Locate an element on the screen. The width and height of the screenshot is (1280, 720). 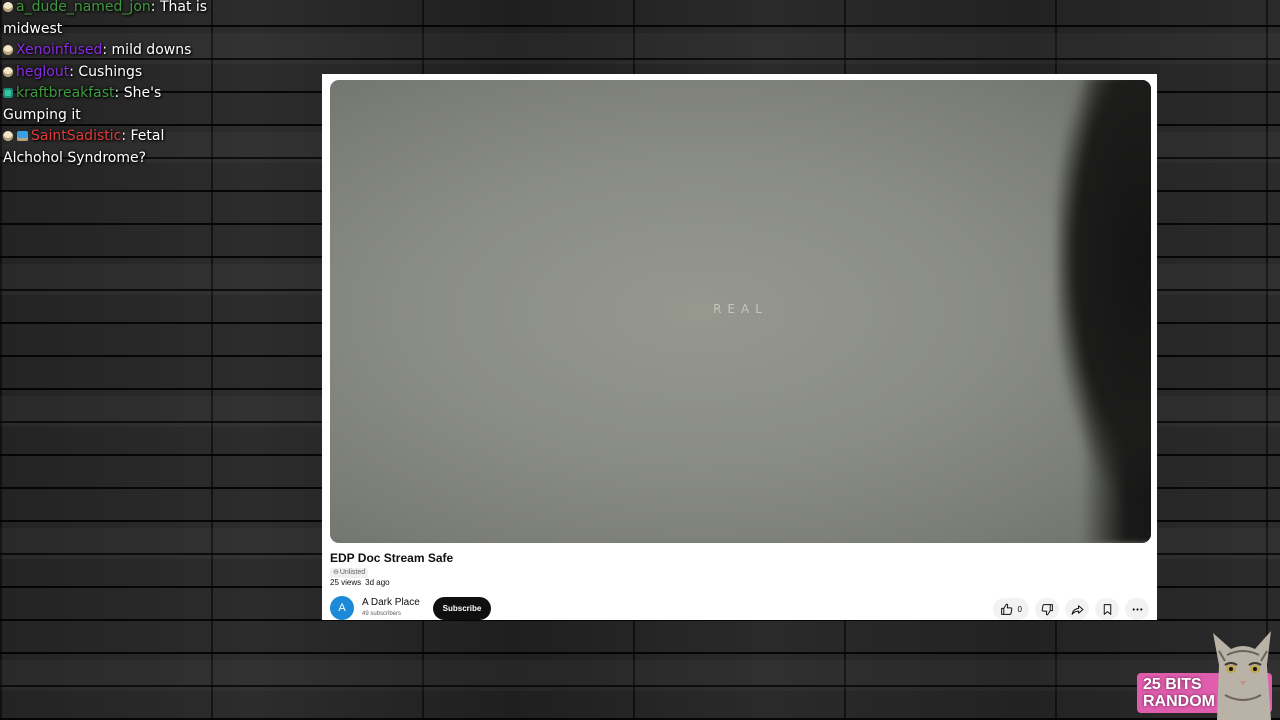
video-meta: 25 views 3d ago is located at coordinates (360, 582).